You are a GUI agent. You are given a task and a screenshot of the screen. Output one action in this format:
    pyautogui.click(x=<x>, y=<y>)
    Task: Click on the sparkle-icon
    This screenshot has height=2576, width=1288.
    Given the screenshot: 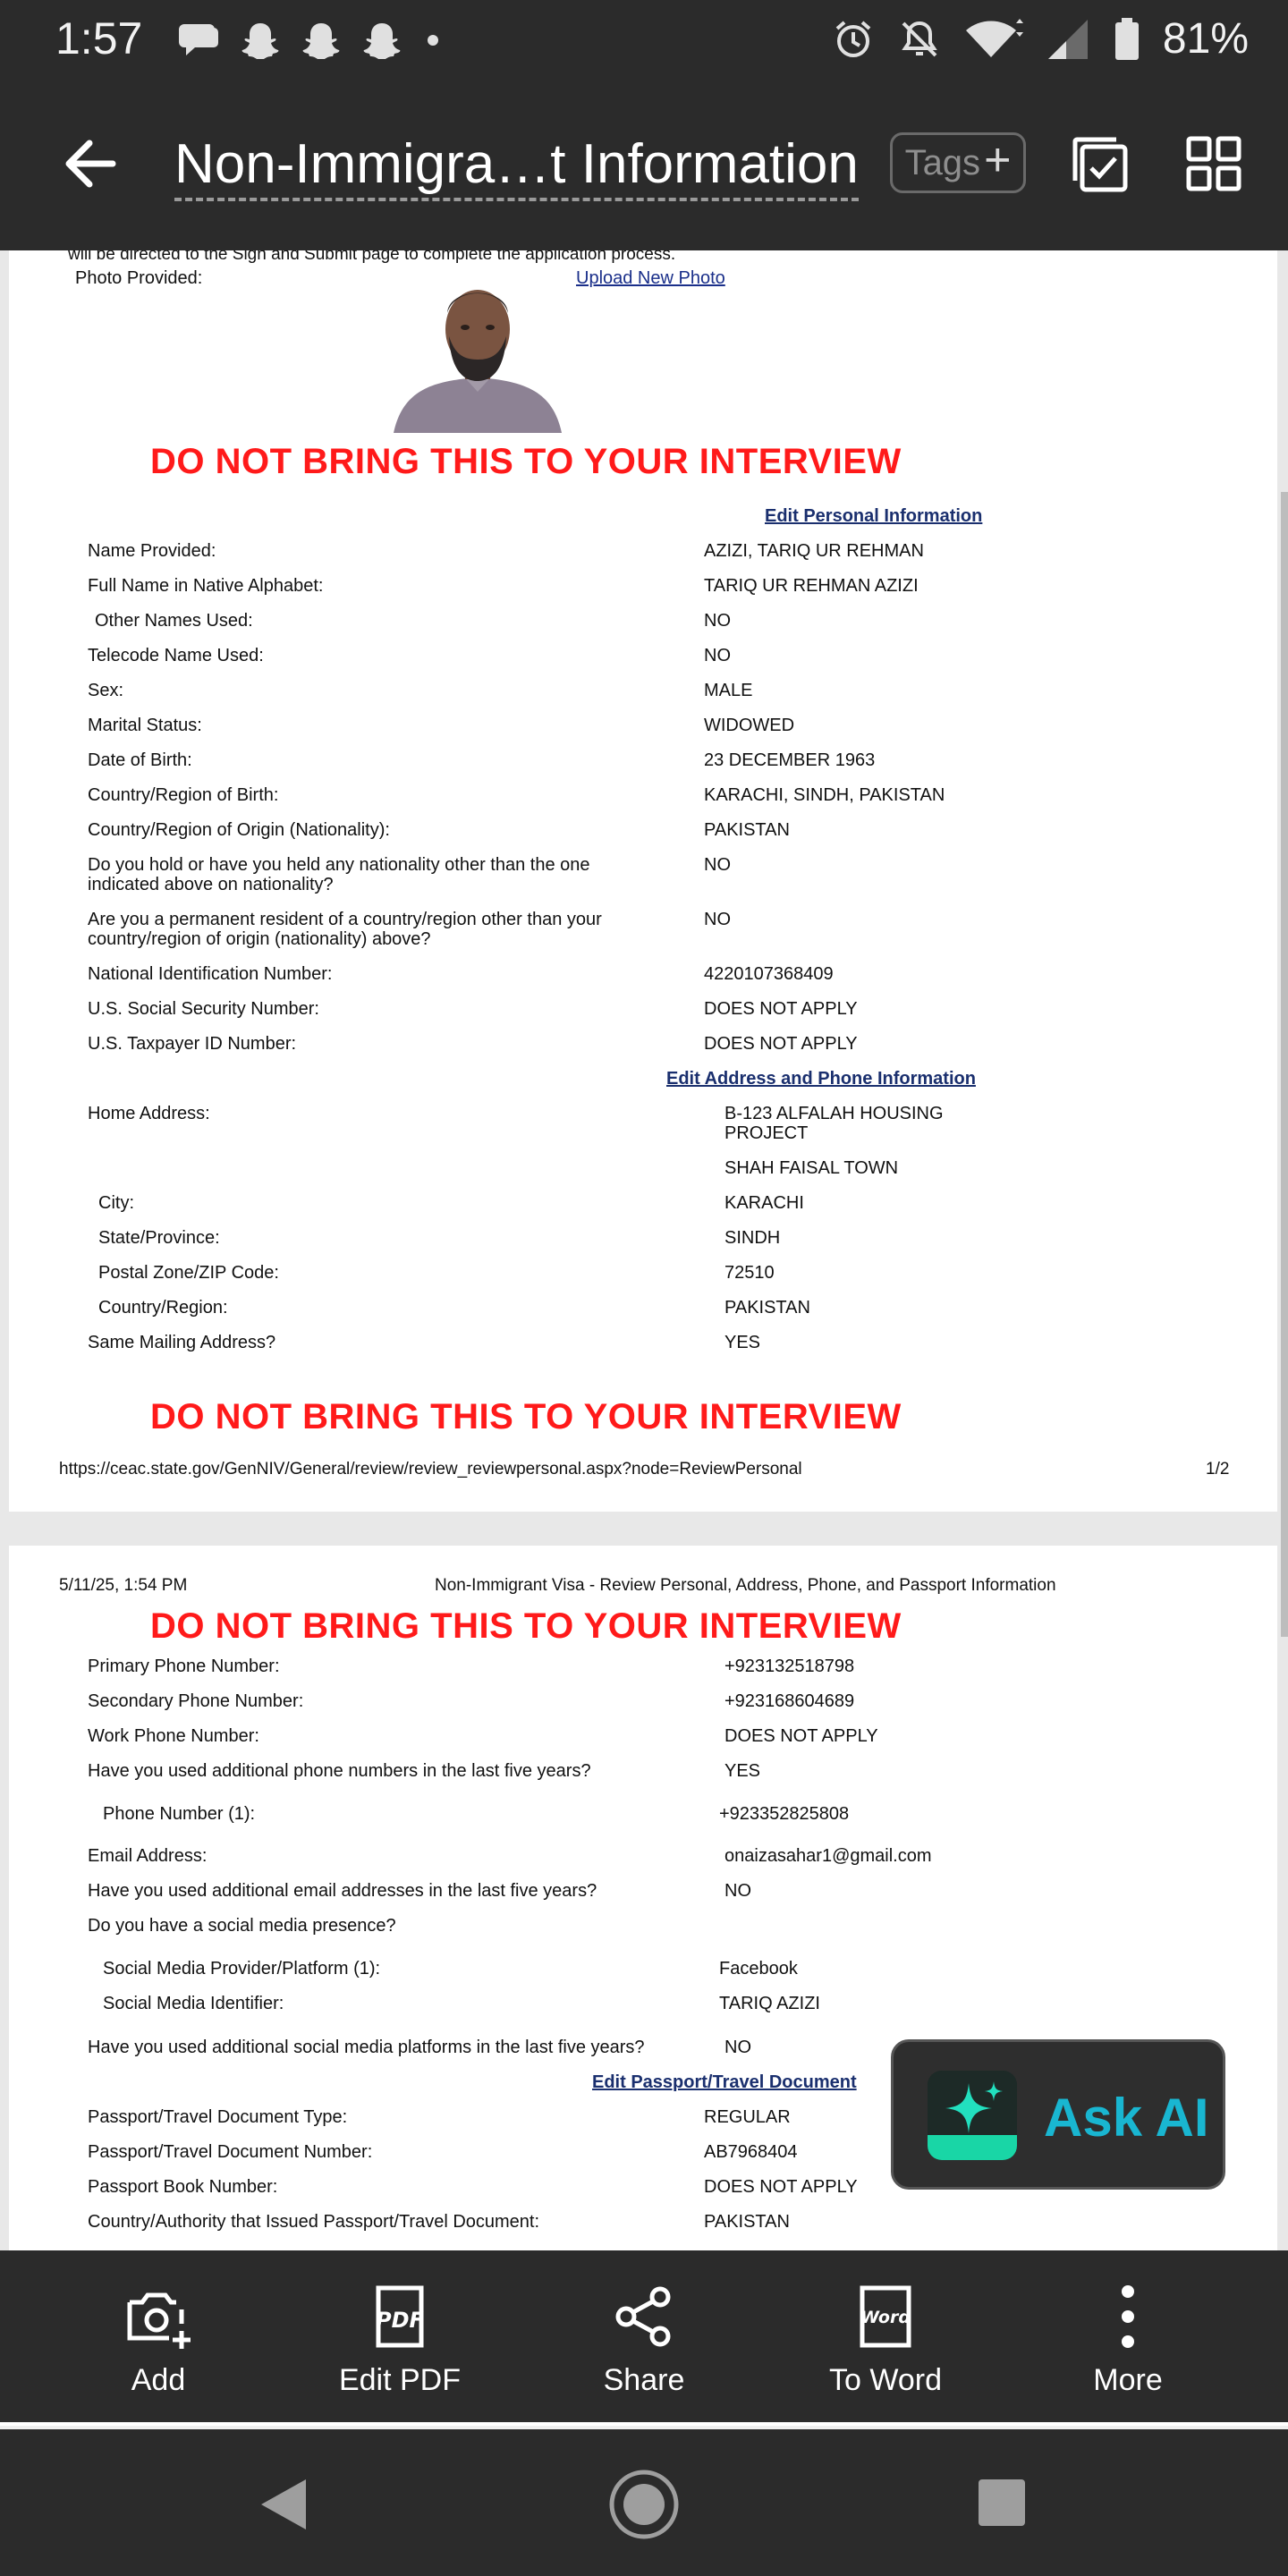 What is the action you would take?
    pyautogui.click(x=972, y=2115)
    